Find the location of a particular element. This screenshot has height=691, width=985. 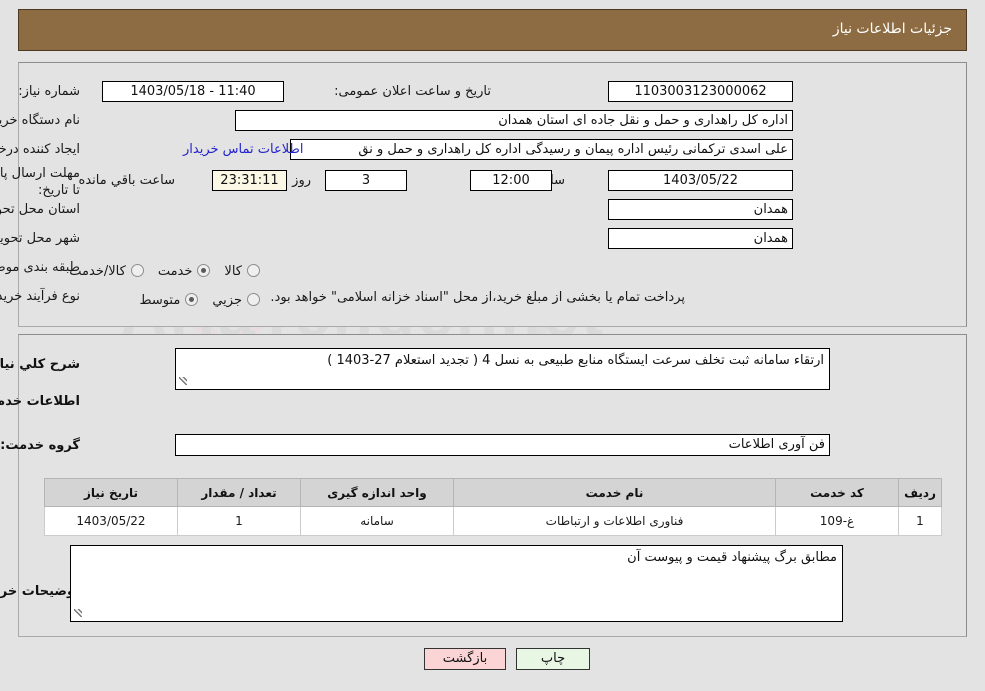

process-type-label: نوع فرآیند خرید : is located at coordinates (40, 296).